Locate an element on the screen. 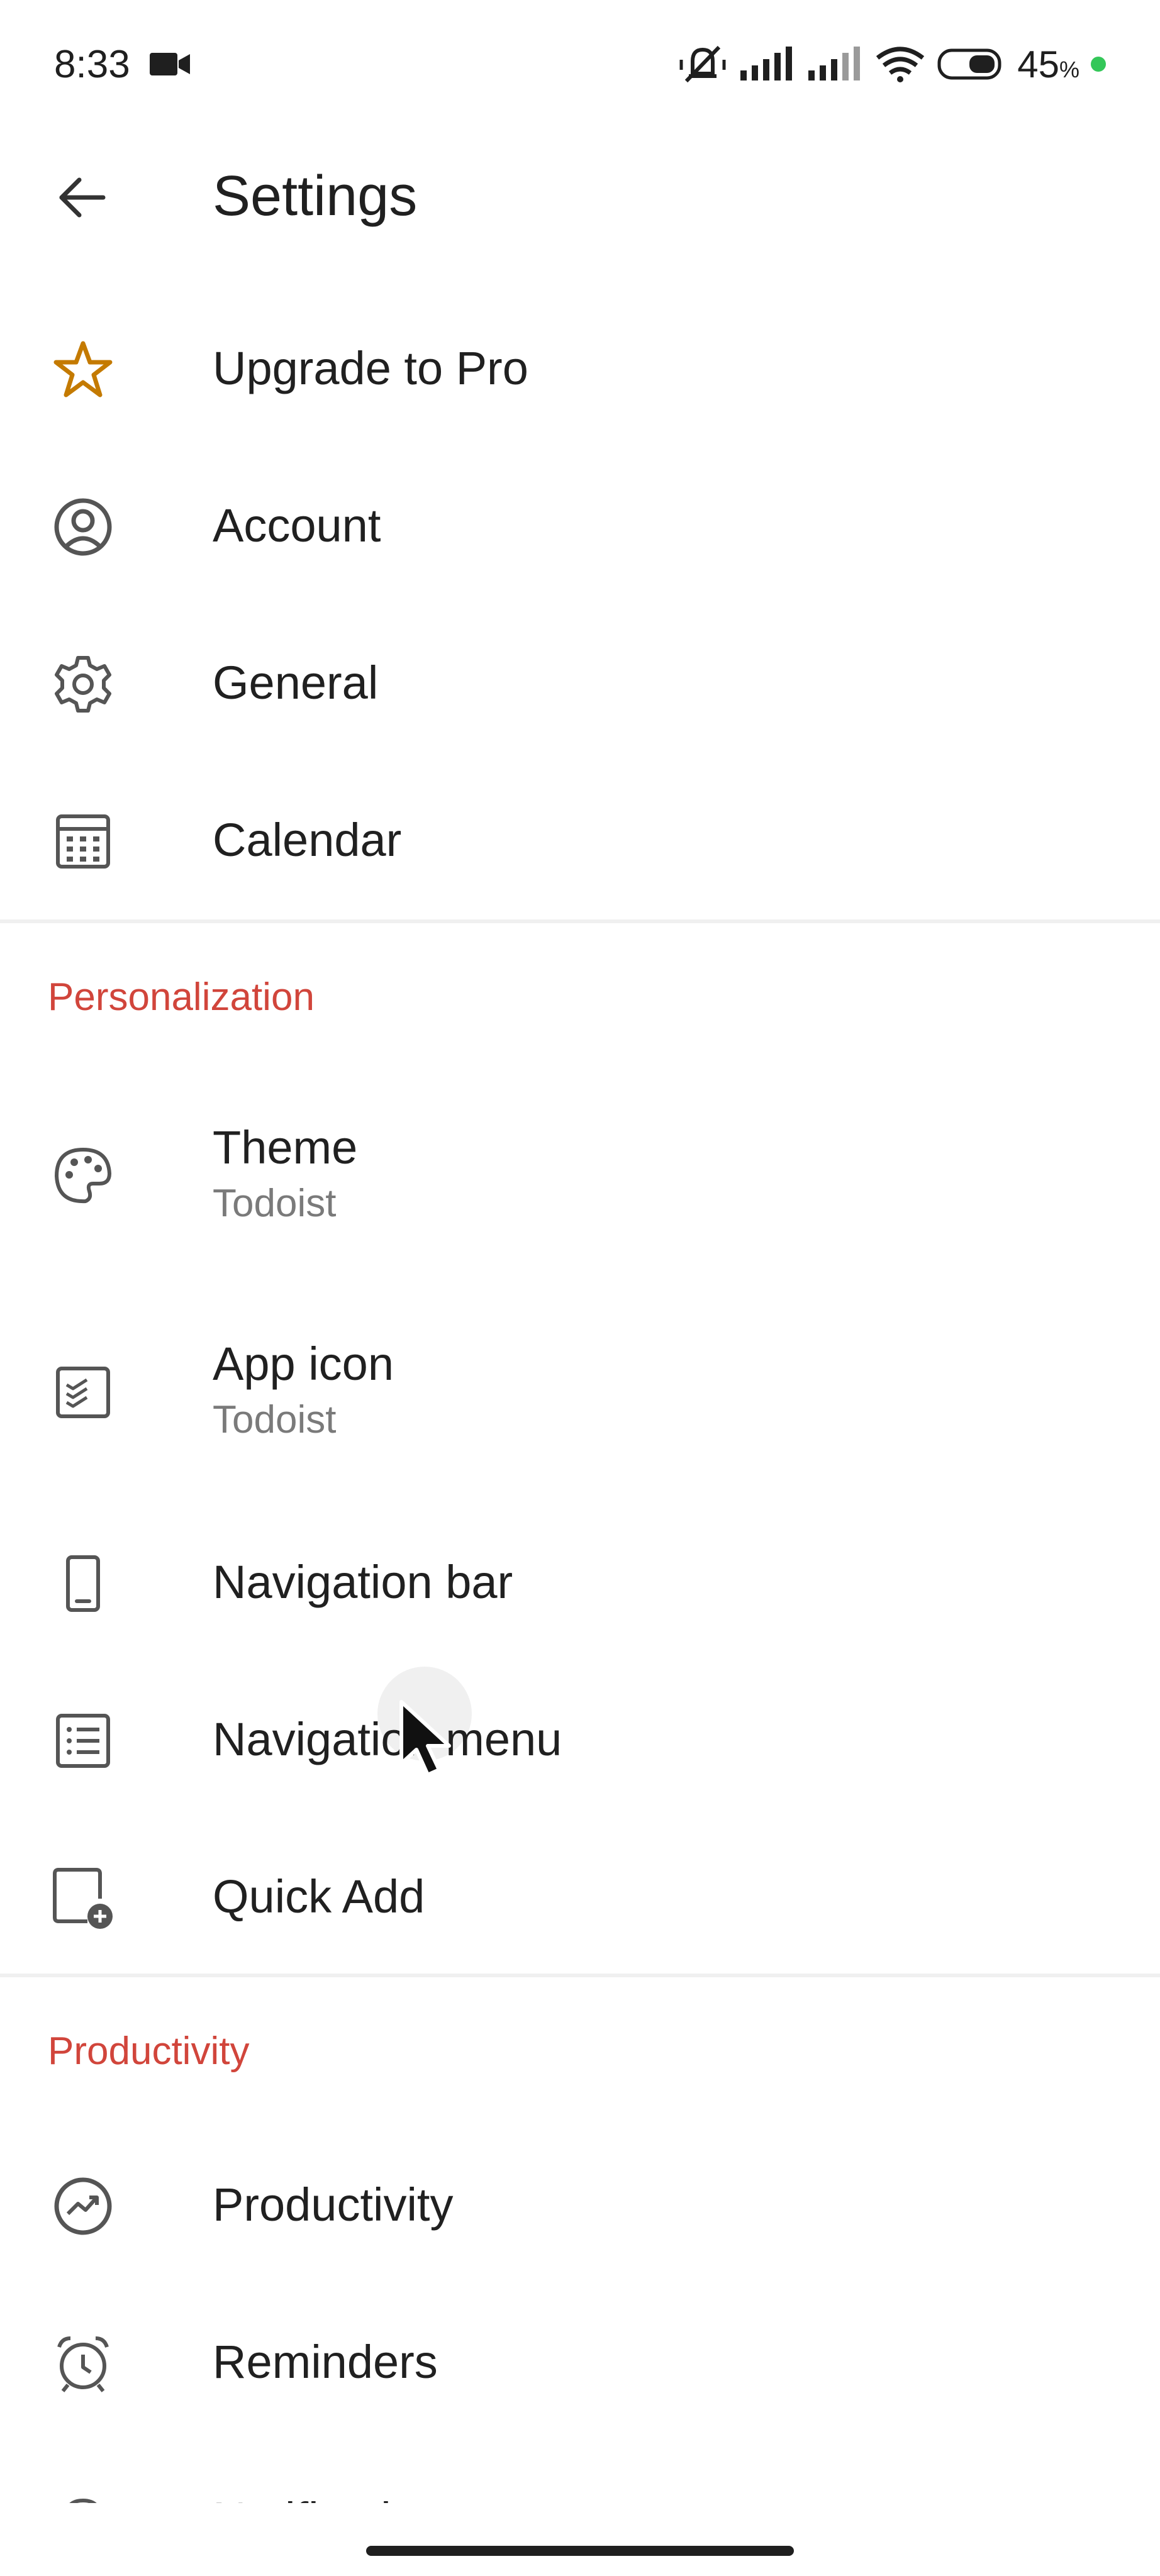  item-label: Productivity is located at coordinates (333, 2205).